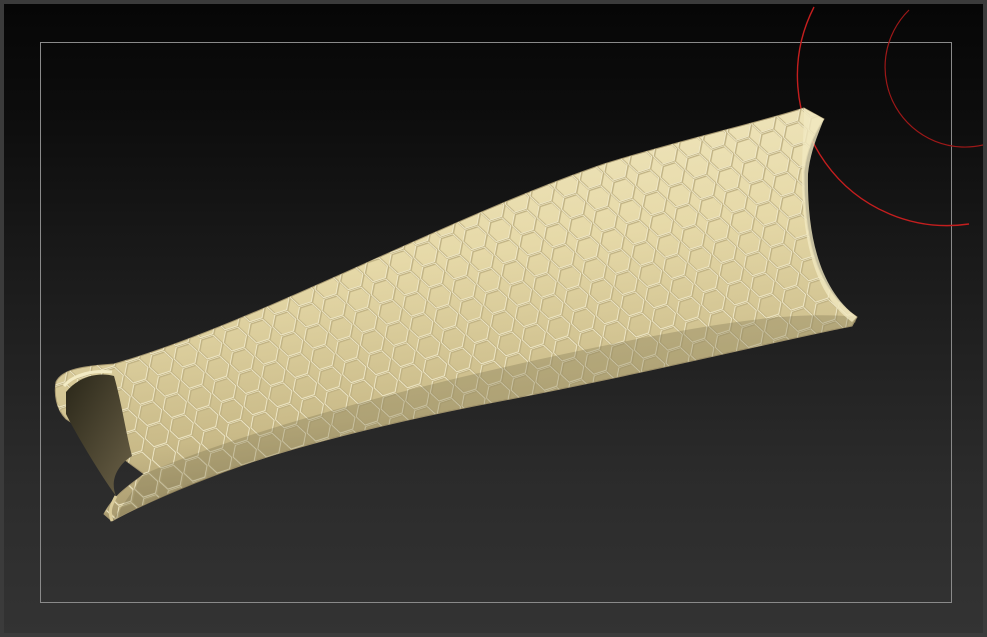 Image resolution: width=987 pixels, height=637 pixels. I want to click on gizmo-outer-ring, so click(883, 116).